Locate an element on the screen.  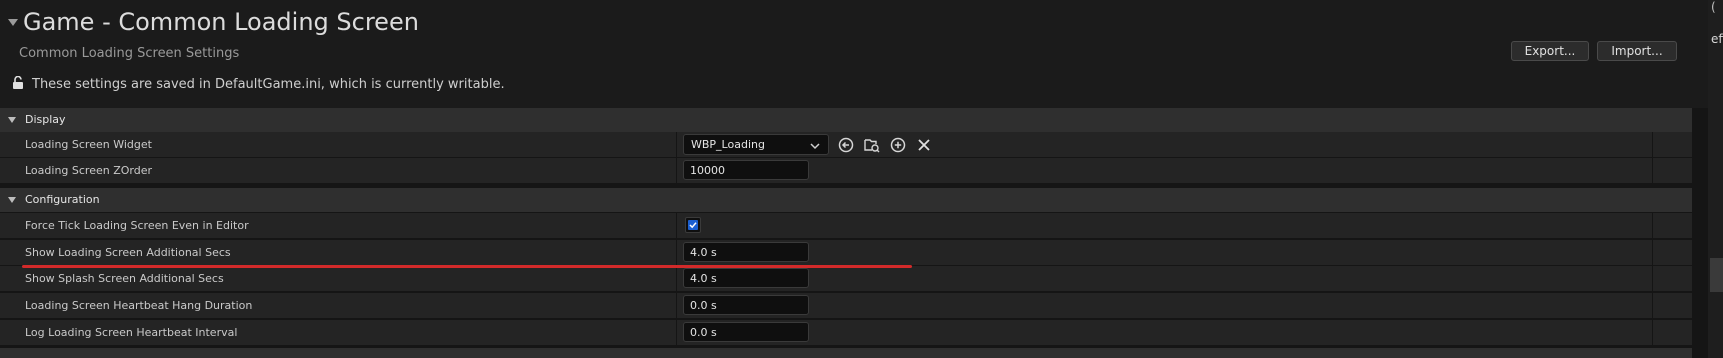
scrollbar-thumb is located at coordinates (1716, 275).